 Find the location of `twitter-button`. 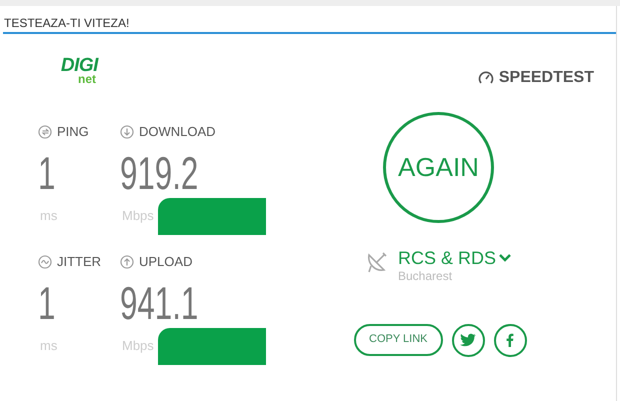

twitter-button is located at coordinates (468, 340).